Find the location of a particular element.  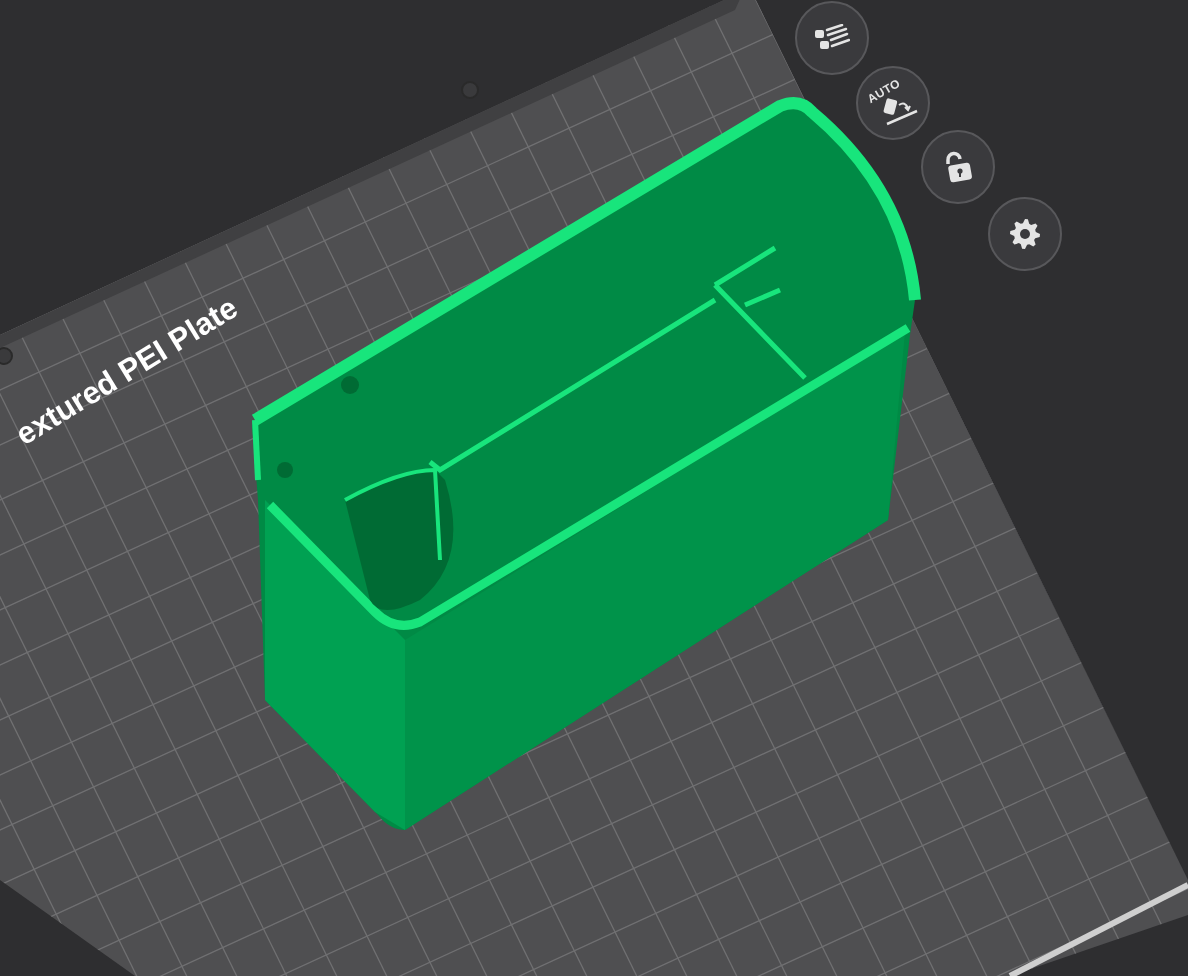

arrange-icon is located at coordinates (832, 38).